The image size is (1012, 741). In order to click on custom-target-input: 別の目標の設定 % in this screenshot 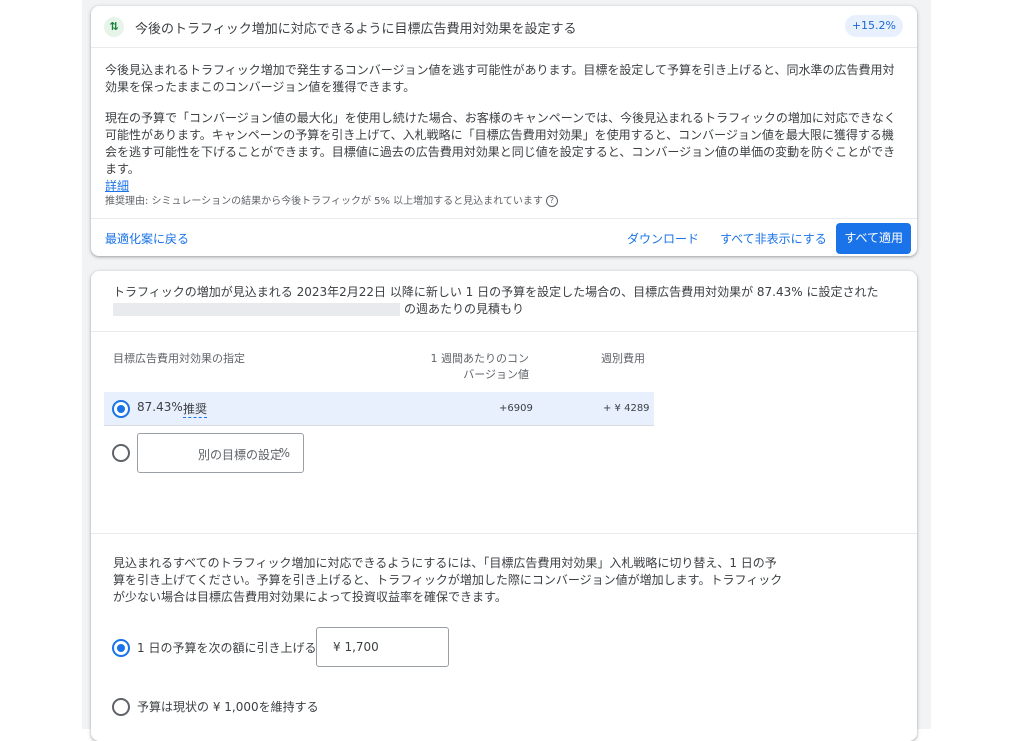, I will do `click(220, 453)`.